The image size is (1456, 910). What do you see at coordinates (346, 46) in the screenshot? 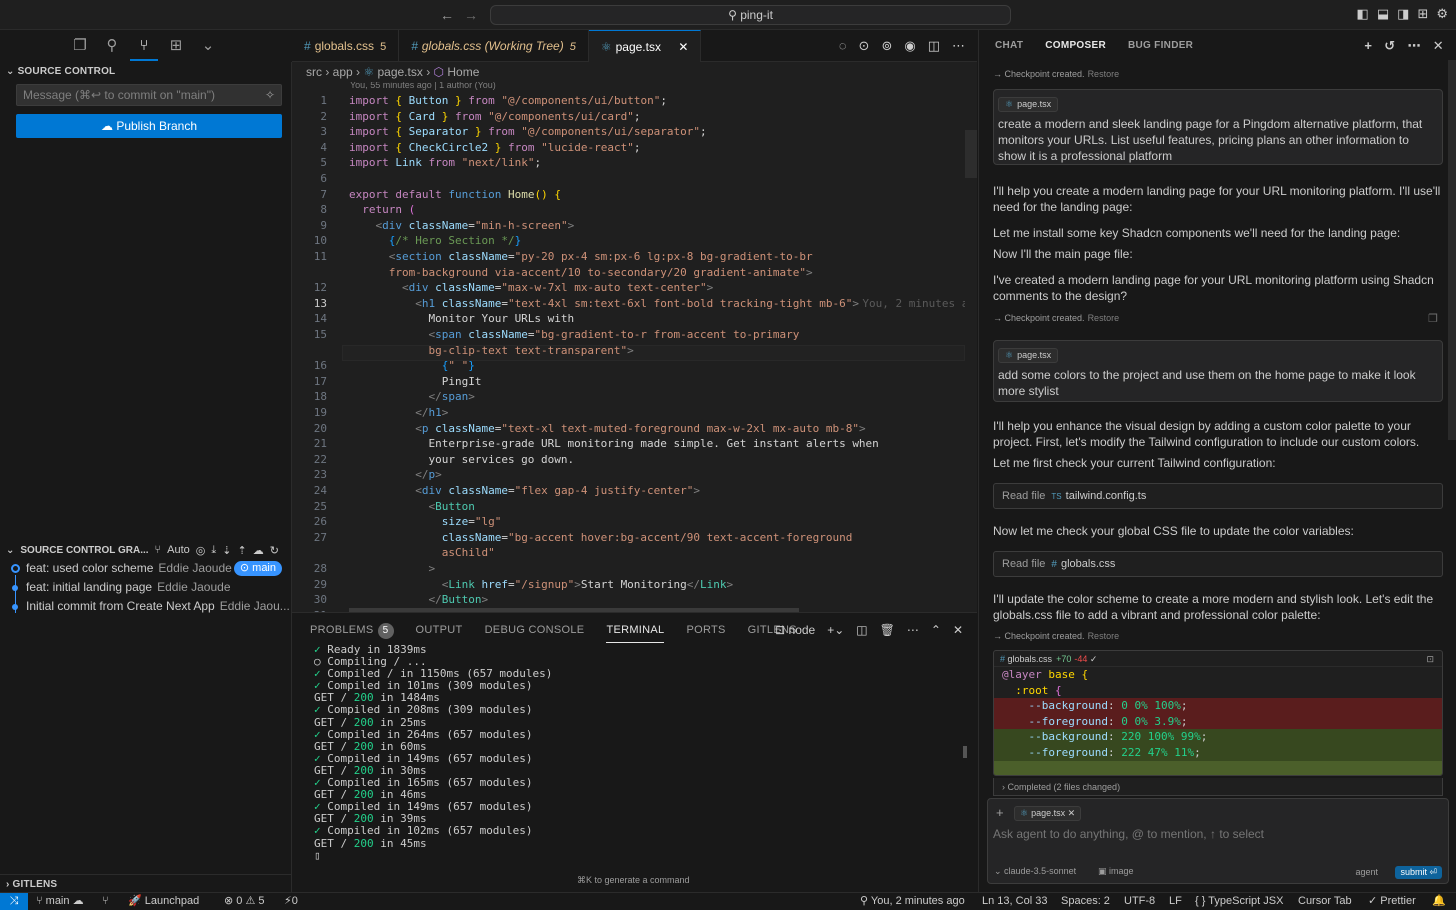
I see `tab-globals-css: # globals.css 5` at bounding box center [346, 46].